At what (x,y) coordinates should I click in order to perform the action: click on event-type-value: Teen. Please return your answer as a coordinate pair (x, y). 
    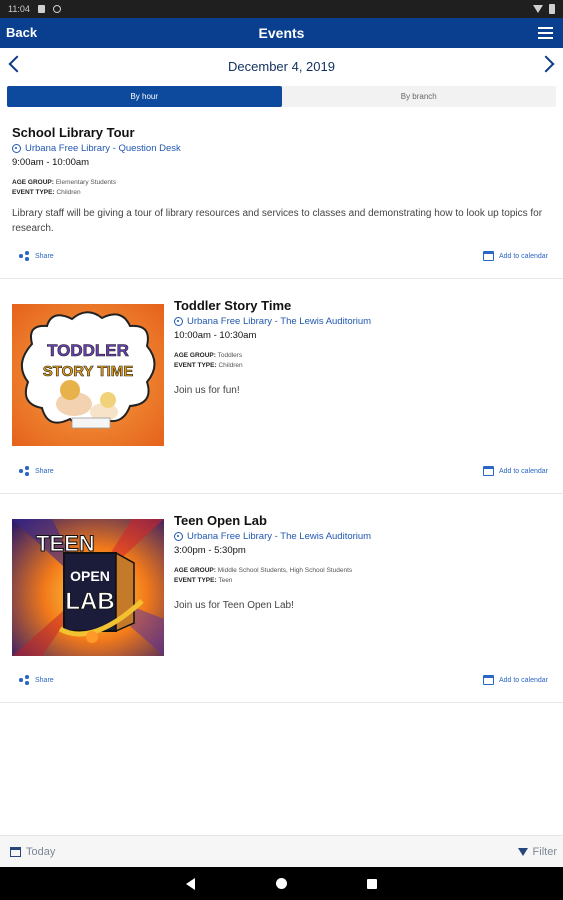
    Looking at the image, I should click on (225, 580).